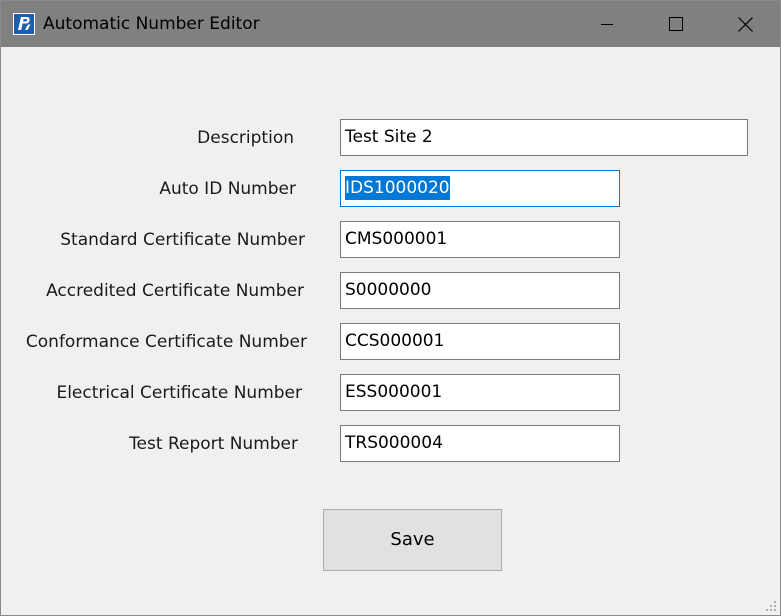 Image resolution: width=781 pixels, height=616 pixels. Describe the element at coordinates (480, 290) in the screenshot. I see `accredited-certificate-field: S0000000` at that location.